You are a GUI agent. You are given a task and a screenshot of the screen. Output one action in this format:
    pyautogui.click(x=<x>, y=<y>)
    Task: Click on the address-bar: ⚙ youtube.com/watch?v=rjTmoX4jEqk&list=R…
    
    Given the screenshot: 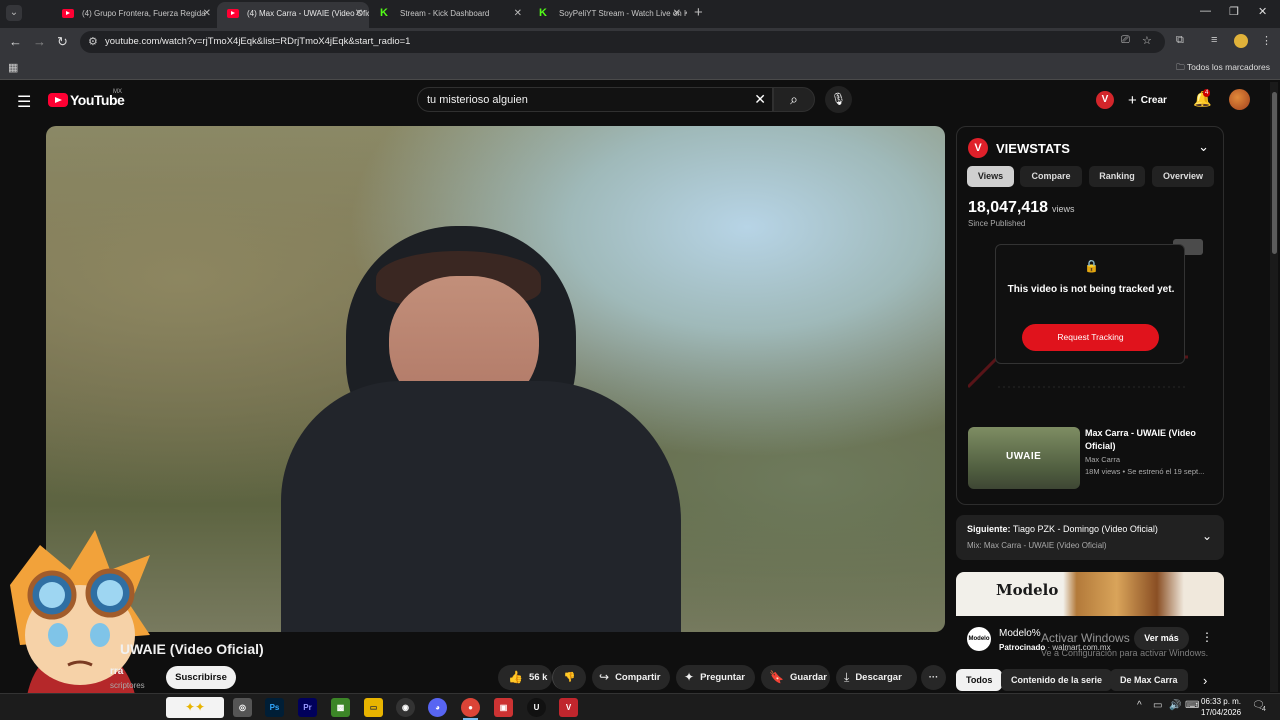 What is the action you would take?
    pyautogui.click(x=622, y=42)
    